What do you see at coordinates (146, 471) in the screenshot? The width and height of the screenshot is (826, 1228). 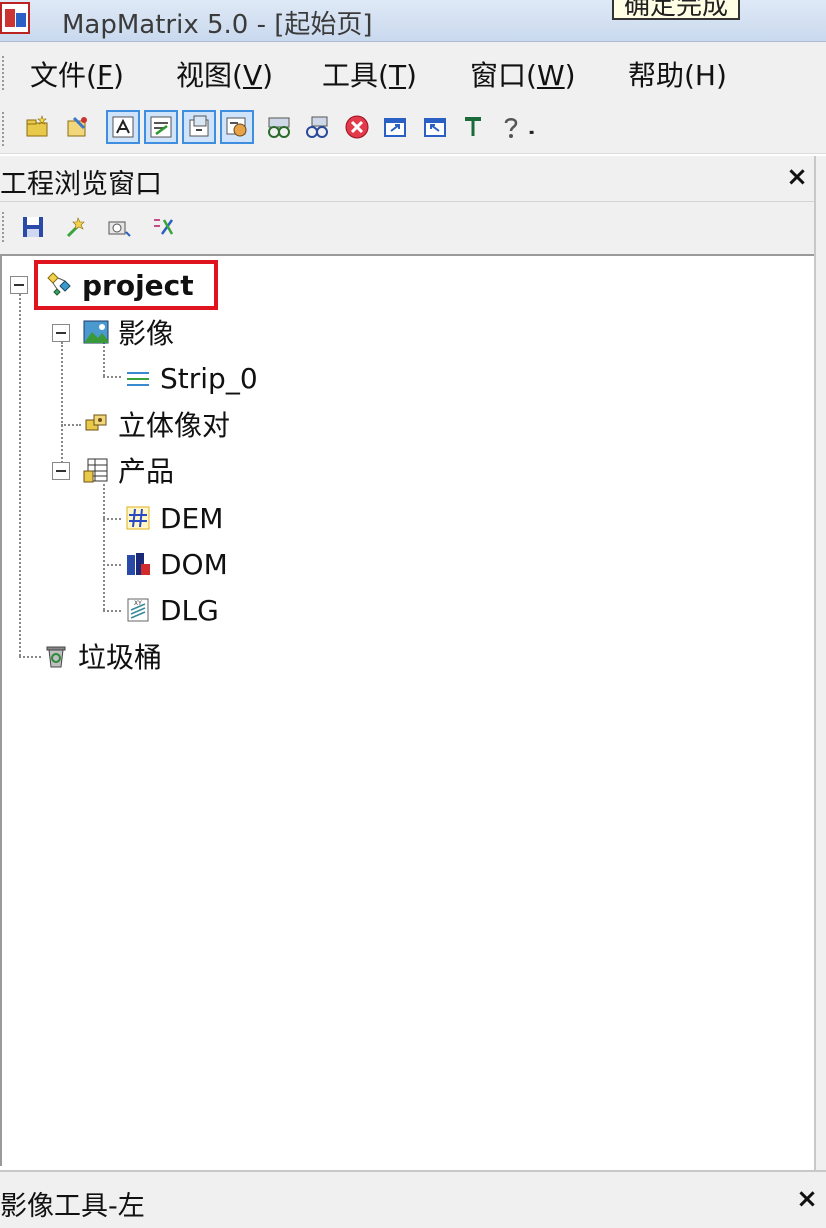 I see `tree-label-product: 产品` at bounding box center [146, 471].